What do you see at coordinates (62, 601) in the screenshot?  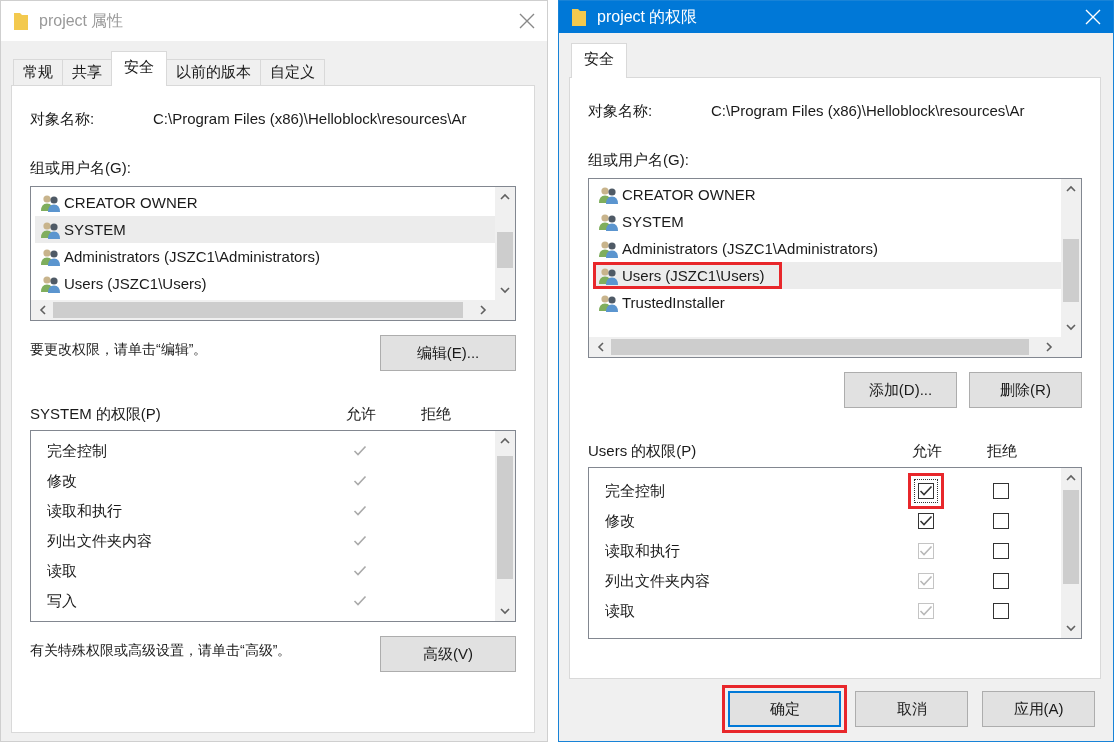 I see `permission-name: 写入` at bounding box center [62, 601].